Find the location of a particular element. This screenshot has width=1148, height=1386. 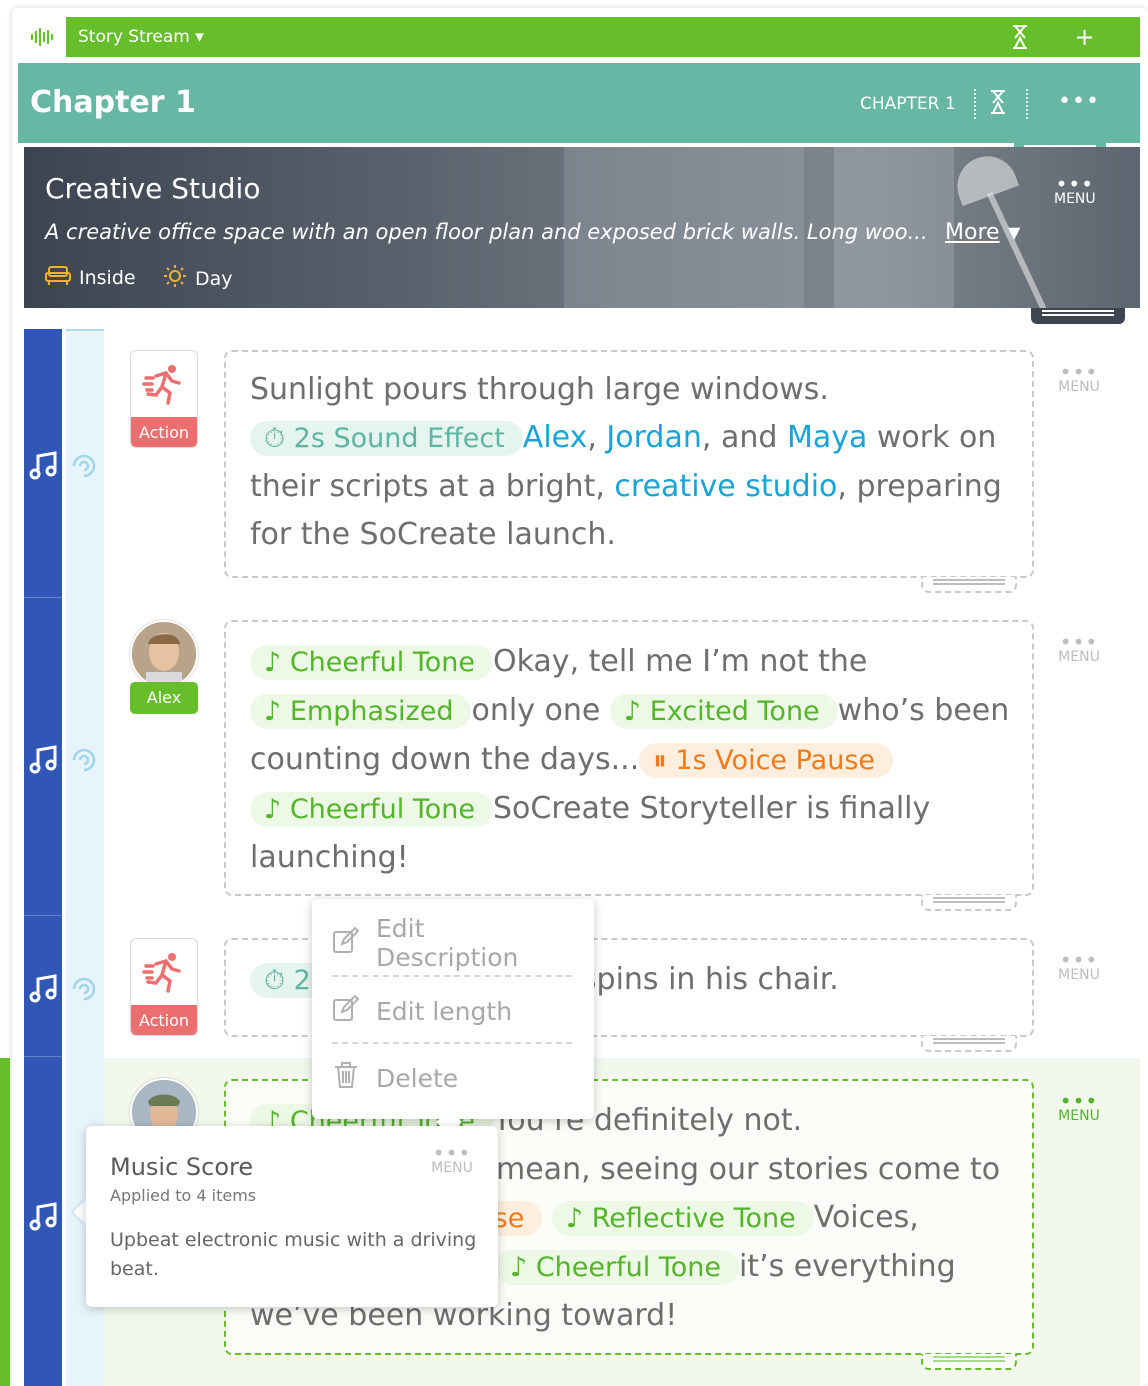

menu-item-label: Edit Description is located at coordinates (447, 943).